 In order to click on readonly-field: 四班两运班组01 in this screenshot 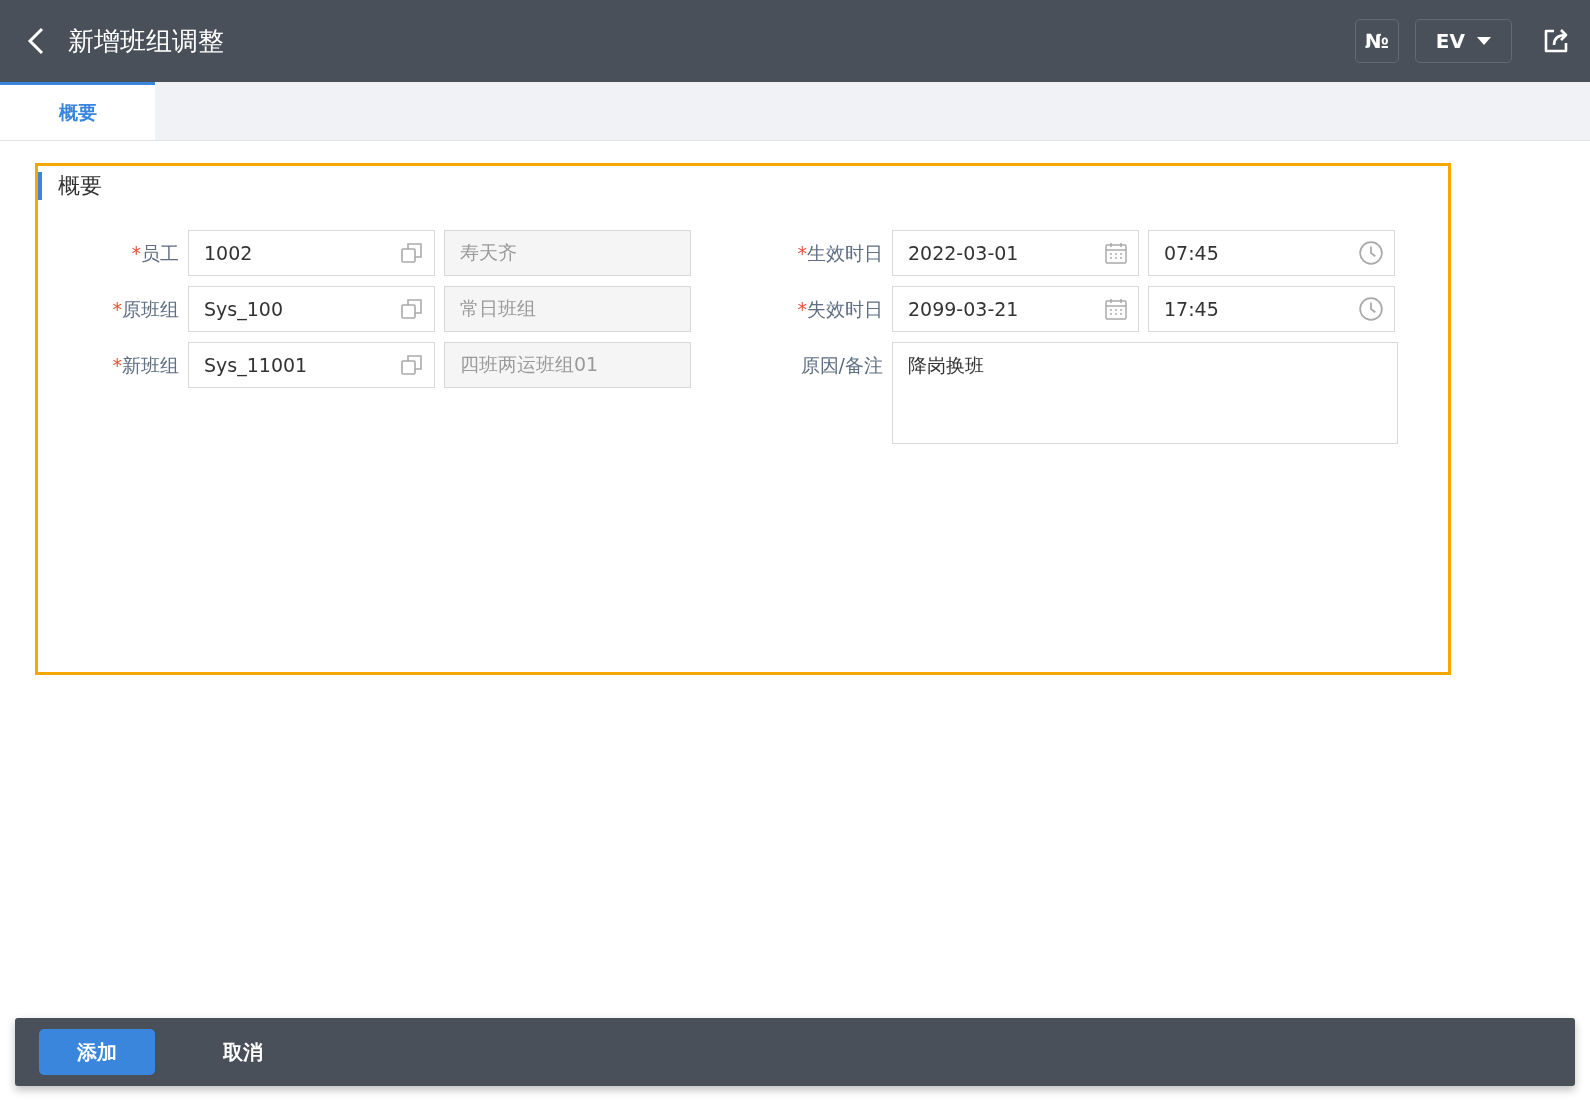, I will do `click(567, 365)`.